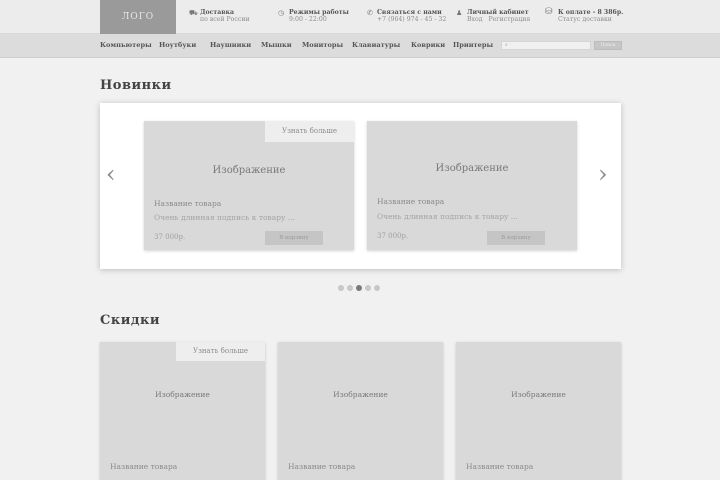 The image size is (720, 480). What do you see at coordinates (473, 45) in the screenshot?
I see `nav-item-printers: Принтеры` at bounding box center [473, 45].